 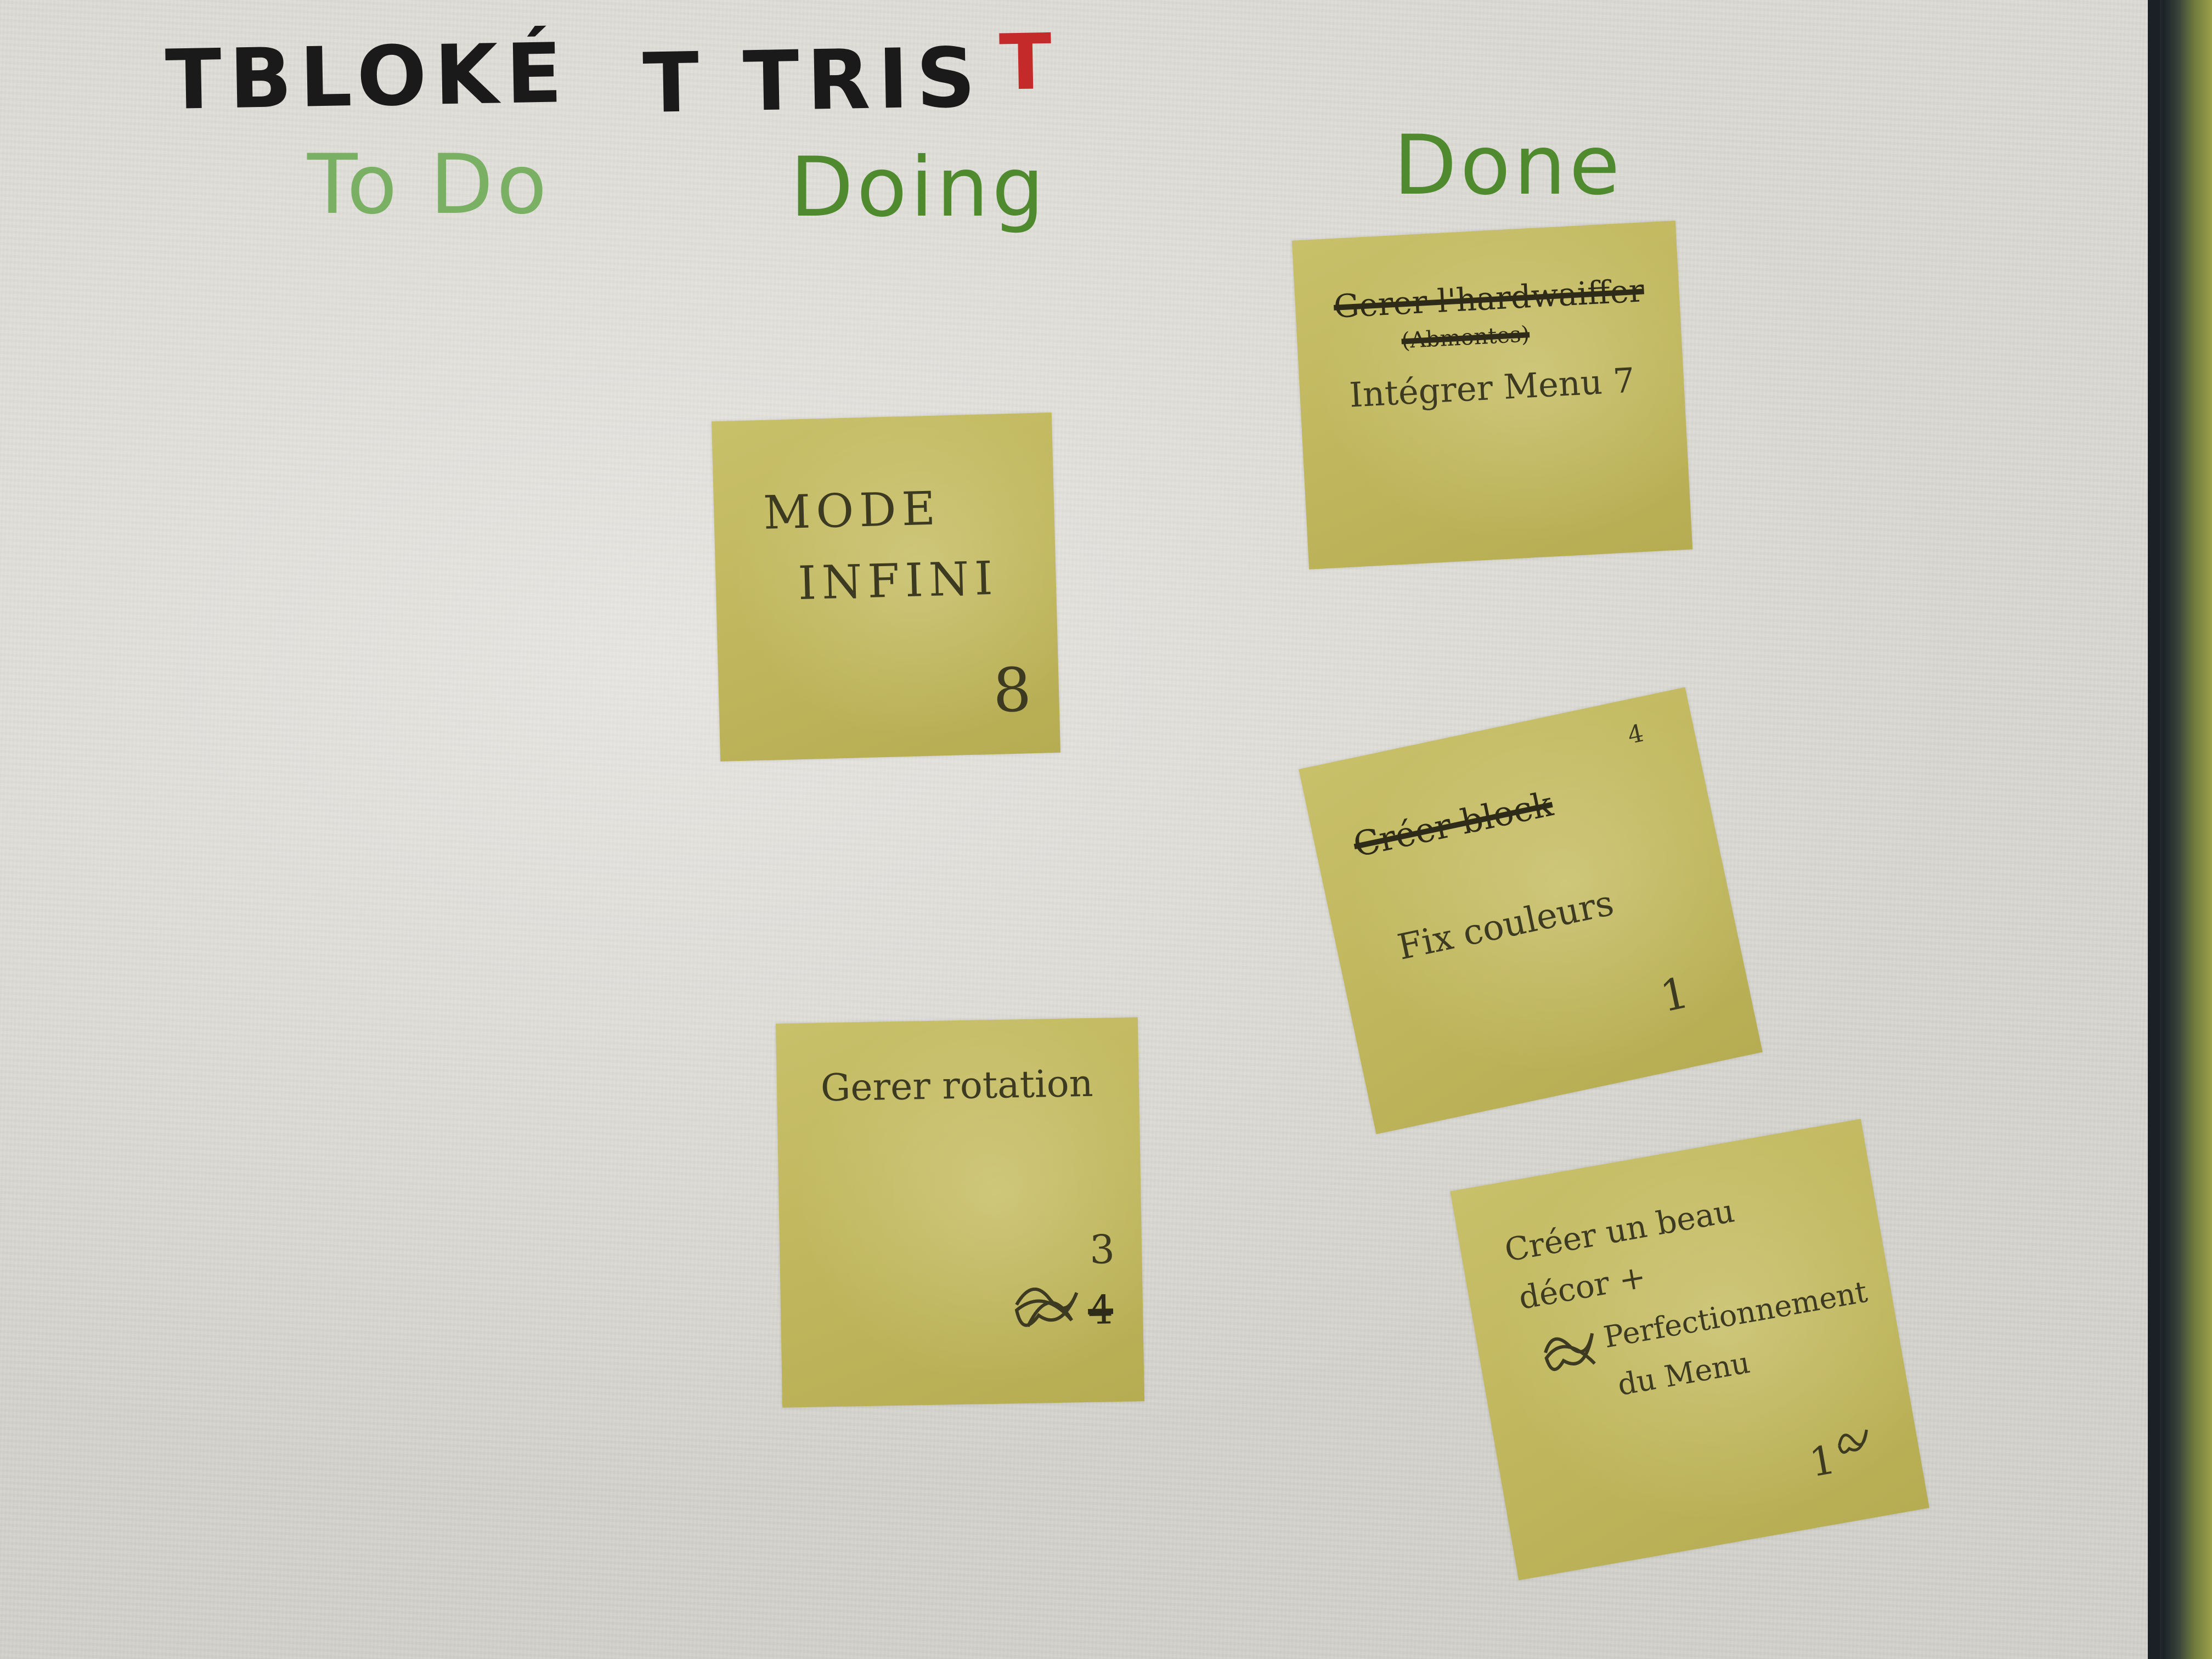 What do you see at coordinates (1508, 165) in the screenshot?
I see `column-title-done: Done` at bounding box center [1508, 165].